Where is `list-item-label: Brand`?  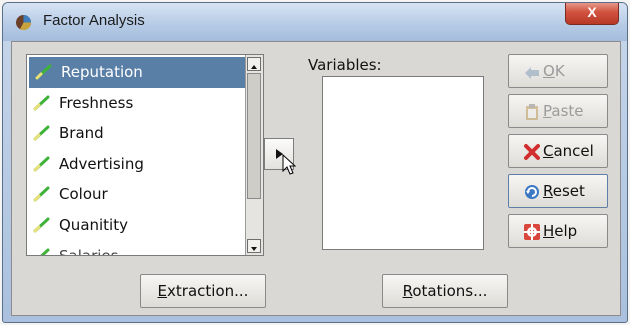 list-item-label: Brand is located at coordinates (81, 133).